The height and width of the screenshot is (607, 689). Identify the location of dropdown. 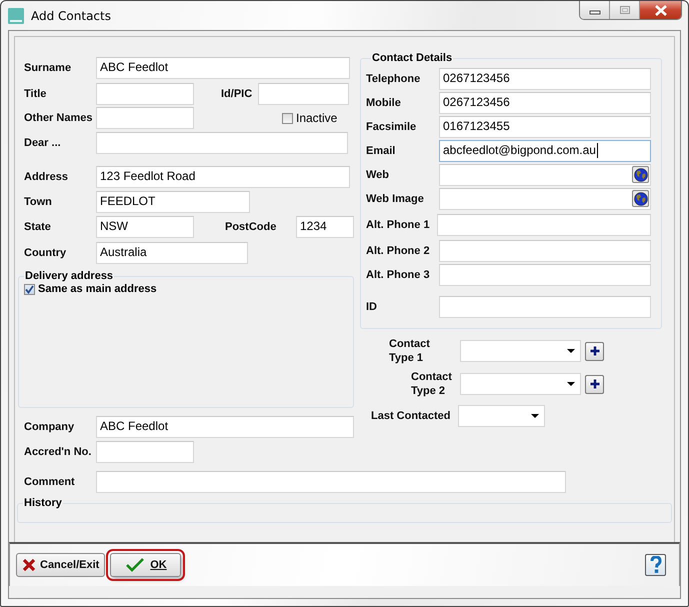
(502, 416).